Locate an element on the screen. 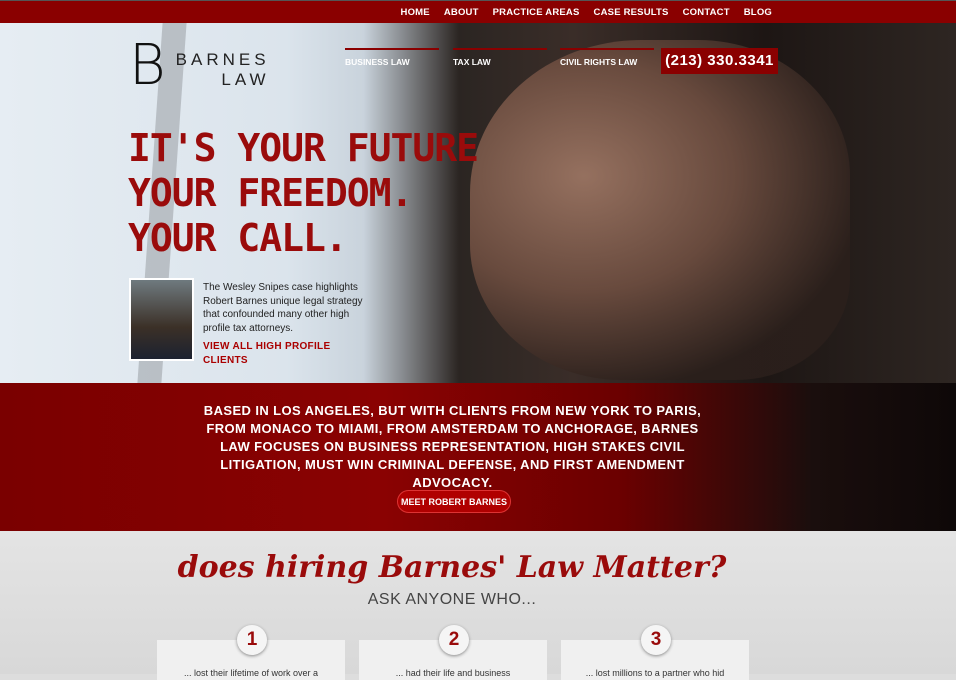 This screenshot has height=680, width=956. nav-practice-areas: PRACTICE AREAS is located at coordinates (536, 12).